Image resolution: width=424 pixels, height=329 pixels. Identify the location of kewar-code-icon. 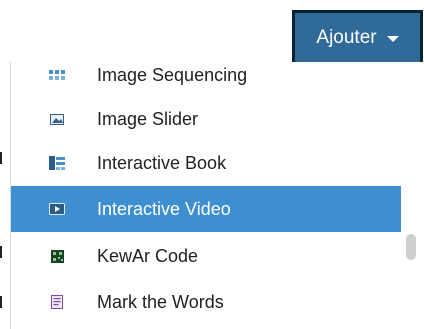
(57, 256).